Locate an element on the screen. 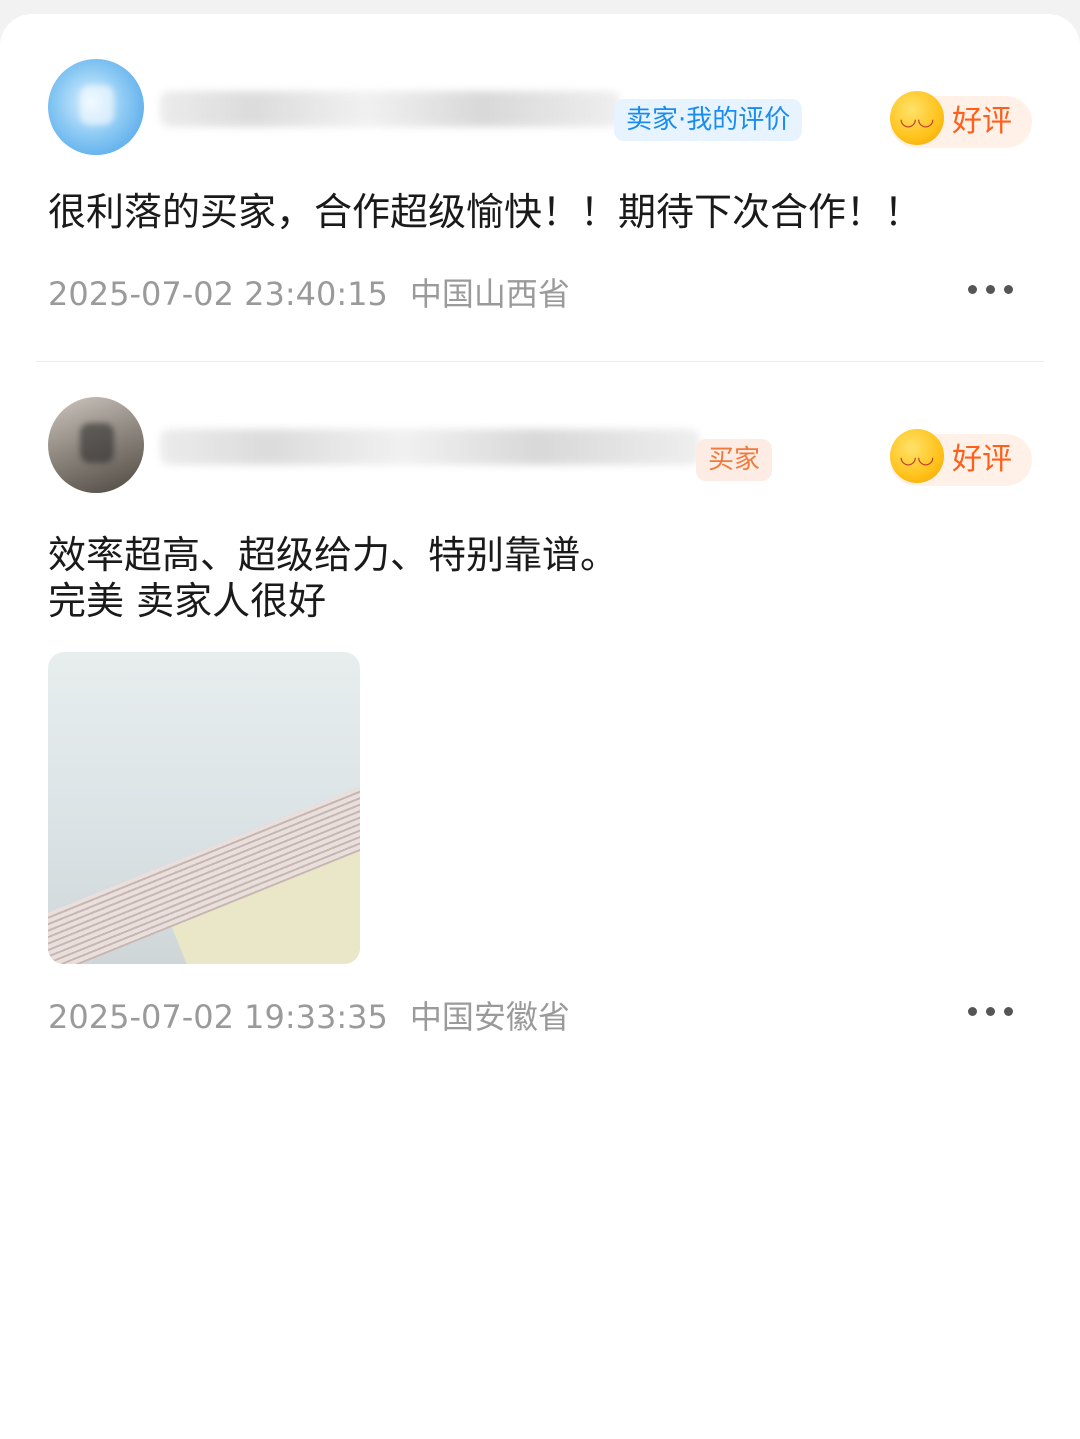 The height and width of the screenshot is (1439, 1080). review-meta: 2025-07-02 19:33:35 中国安徽省 is located at coordinates (309, 1015).